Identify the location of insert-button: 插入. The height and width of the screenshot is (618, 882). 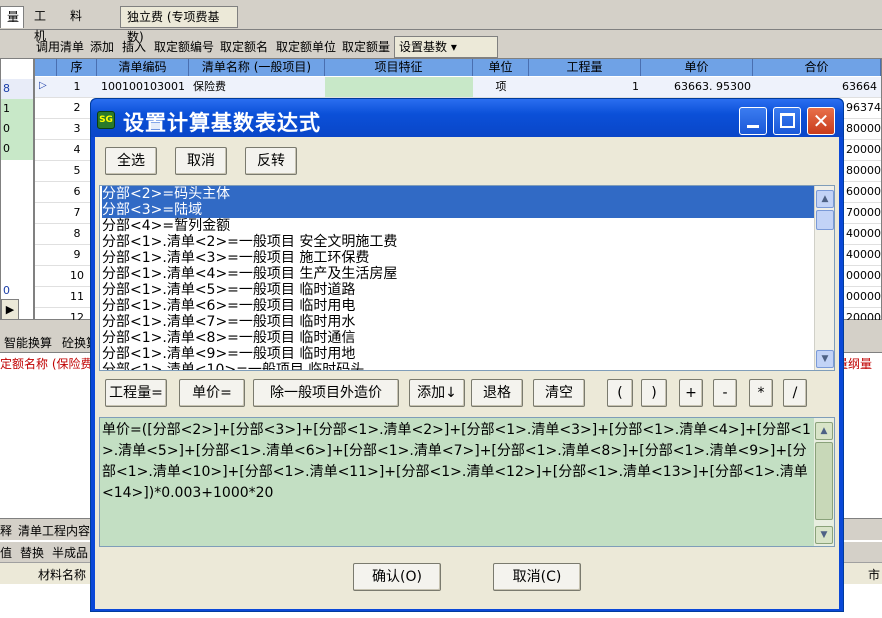
(134, 47).